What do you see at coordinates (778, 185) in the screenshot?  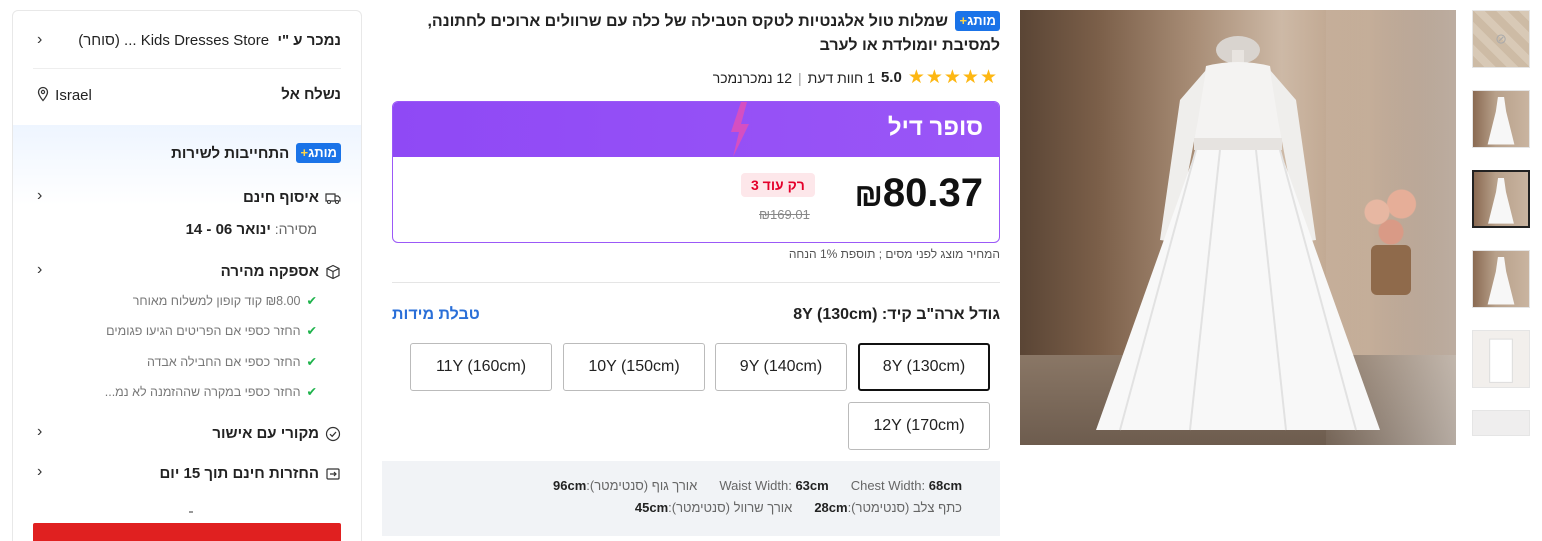 I see `stock-left-badge: רק עוד 3` at bounding box center [778, 185].